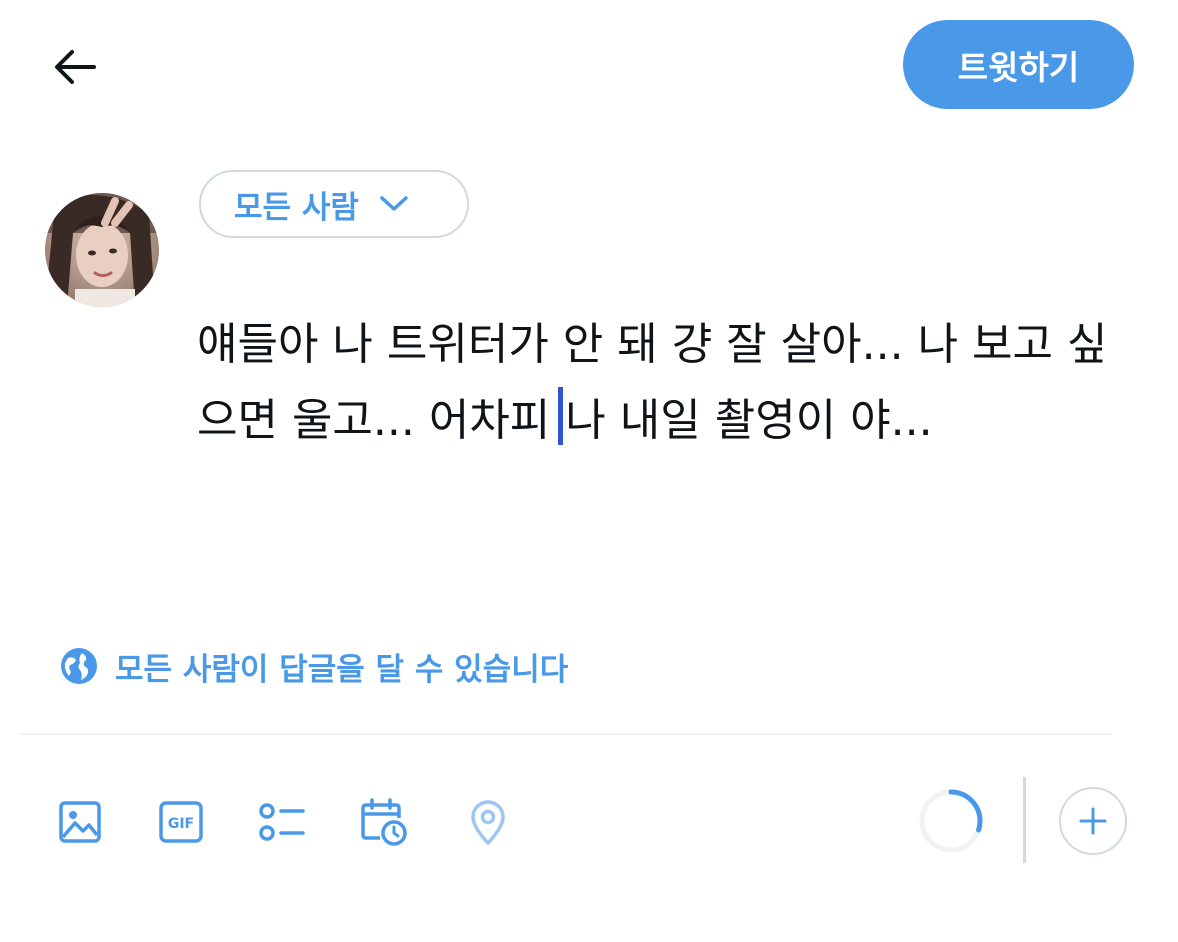 The height and width of the screenshot is (942, 1178). I want to click on schedule-button, so click(384, 822).